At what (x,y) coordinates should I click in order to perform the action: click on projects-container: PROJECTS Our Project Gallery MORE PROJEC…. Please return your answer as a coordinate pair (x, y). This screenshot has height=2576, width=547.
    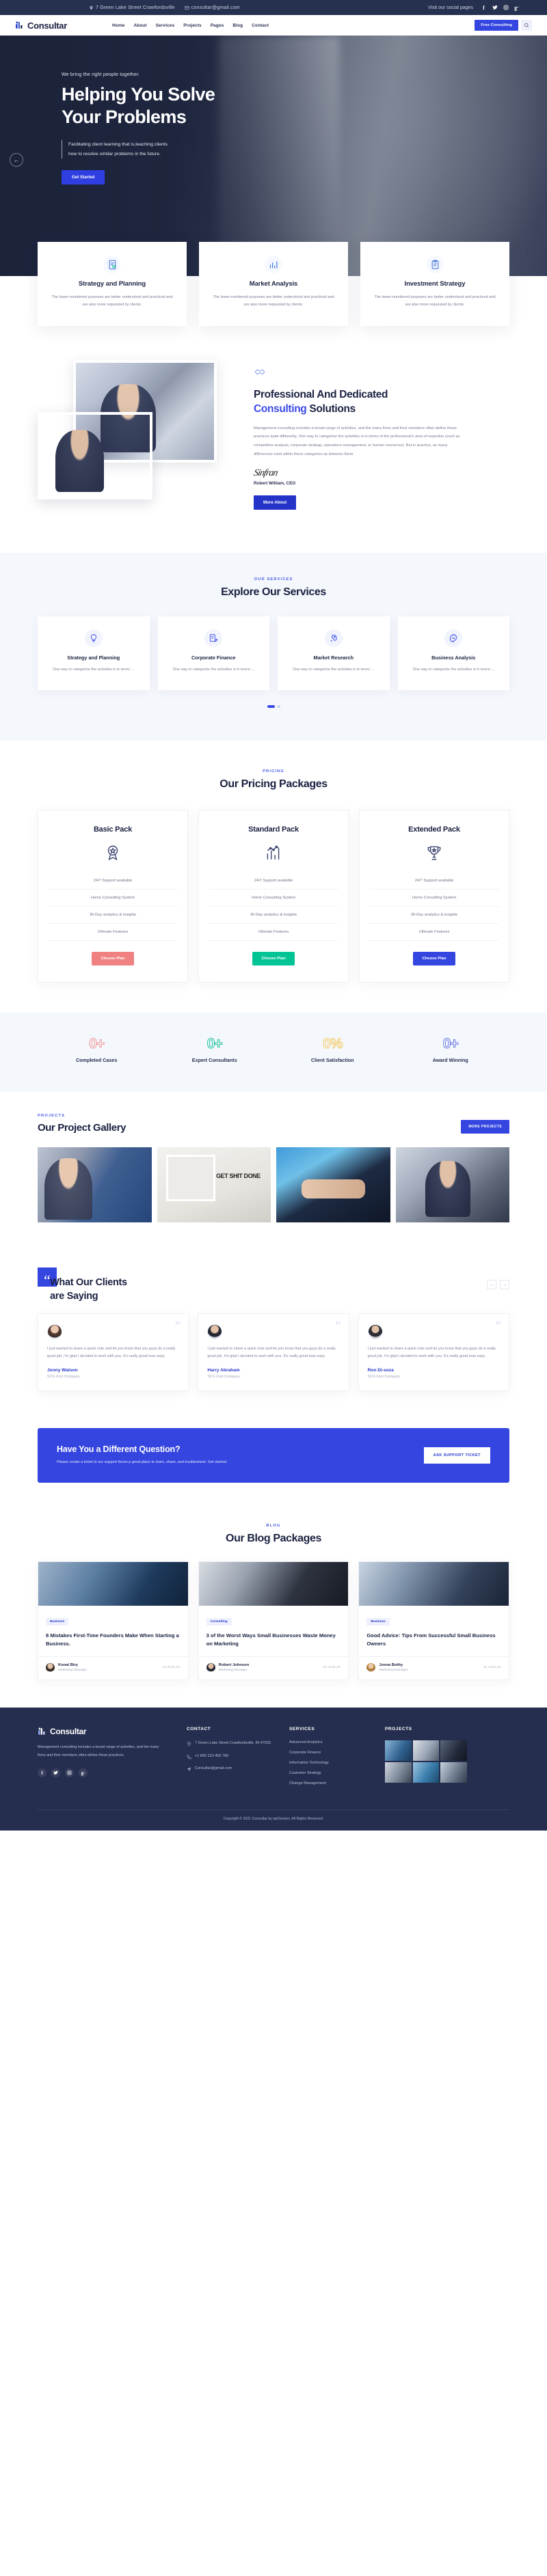
    Looking at the image, I should click on (273, 1168).